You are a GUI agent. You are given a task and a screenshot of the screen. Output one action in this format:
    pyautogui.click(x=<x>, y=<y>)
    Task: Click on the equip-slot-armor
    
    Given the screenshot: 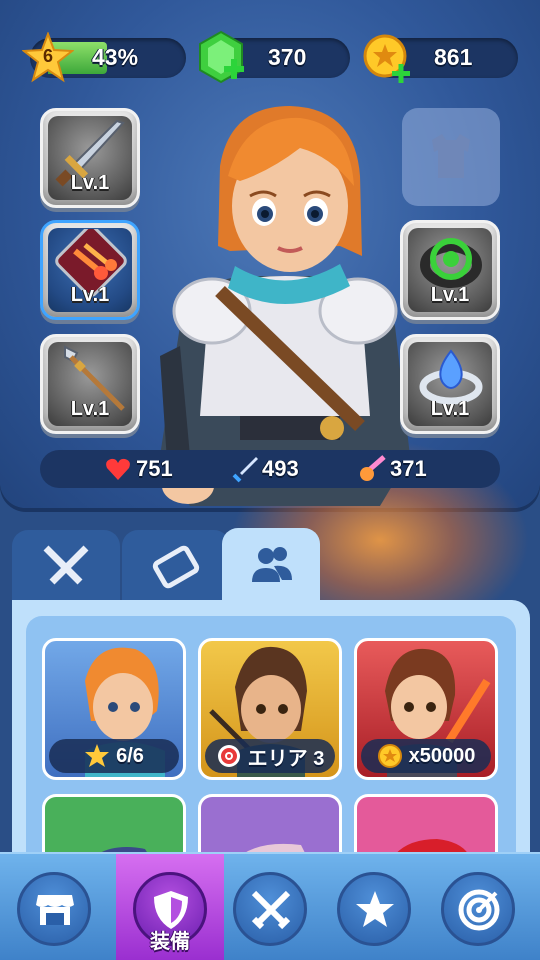 What is the action you would take?
    pyautogui.click(x=451, y=157)
    